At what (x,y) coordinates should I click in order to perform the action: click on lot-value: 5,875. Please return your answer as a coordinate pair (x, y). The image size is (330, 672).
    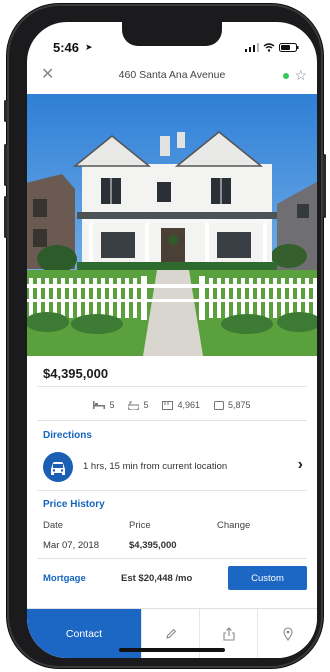
    Looking at the image, I should click on (239, 405).